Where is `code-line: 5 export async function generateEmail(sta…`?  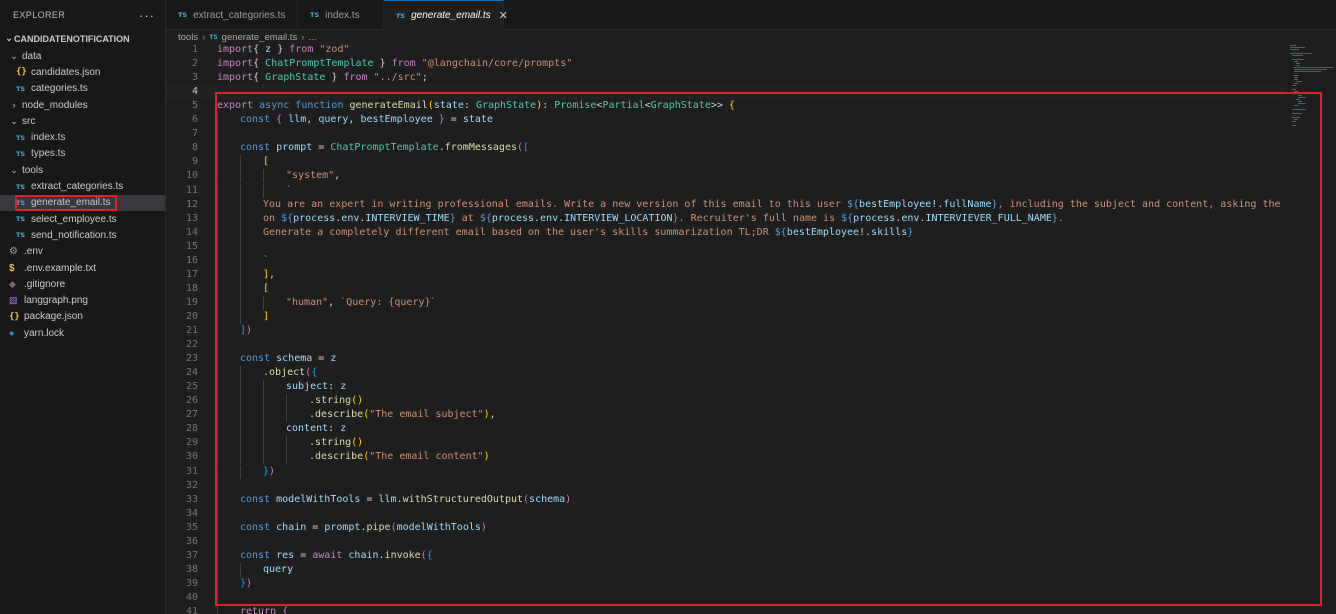
code-line: 5 export async function generateEmail(sta… is located at coordinates (725, 106).